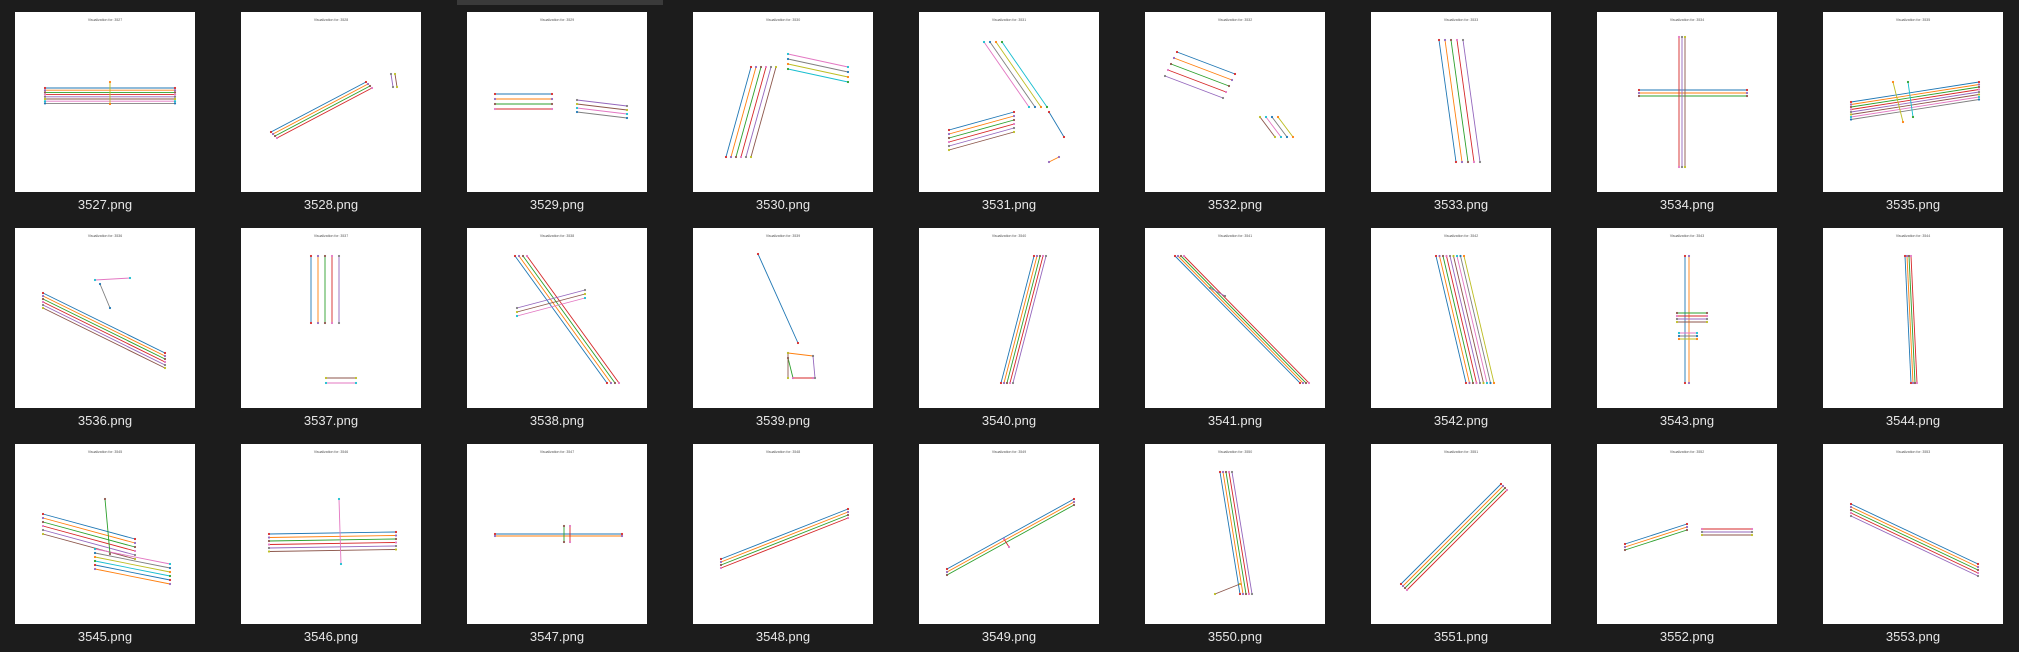  I want to click on file-name-label: 3530.png, so click(783, 204).